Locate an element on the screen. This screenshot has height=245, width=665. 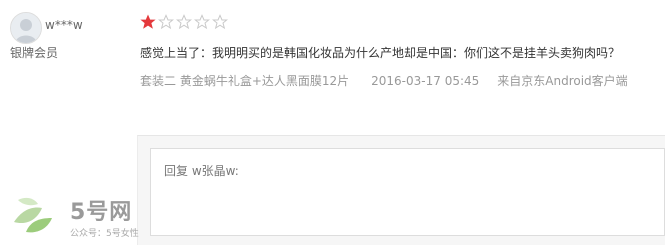
member-level: 银牌会员 is located at coordinates (34, 53).